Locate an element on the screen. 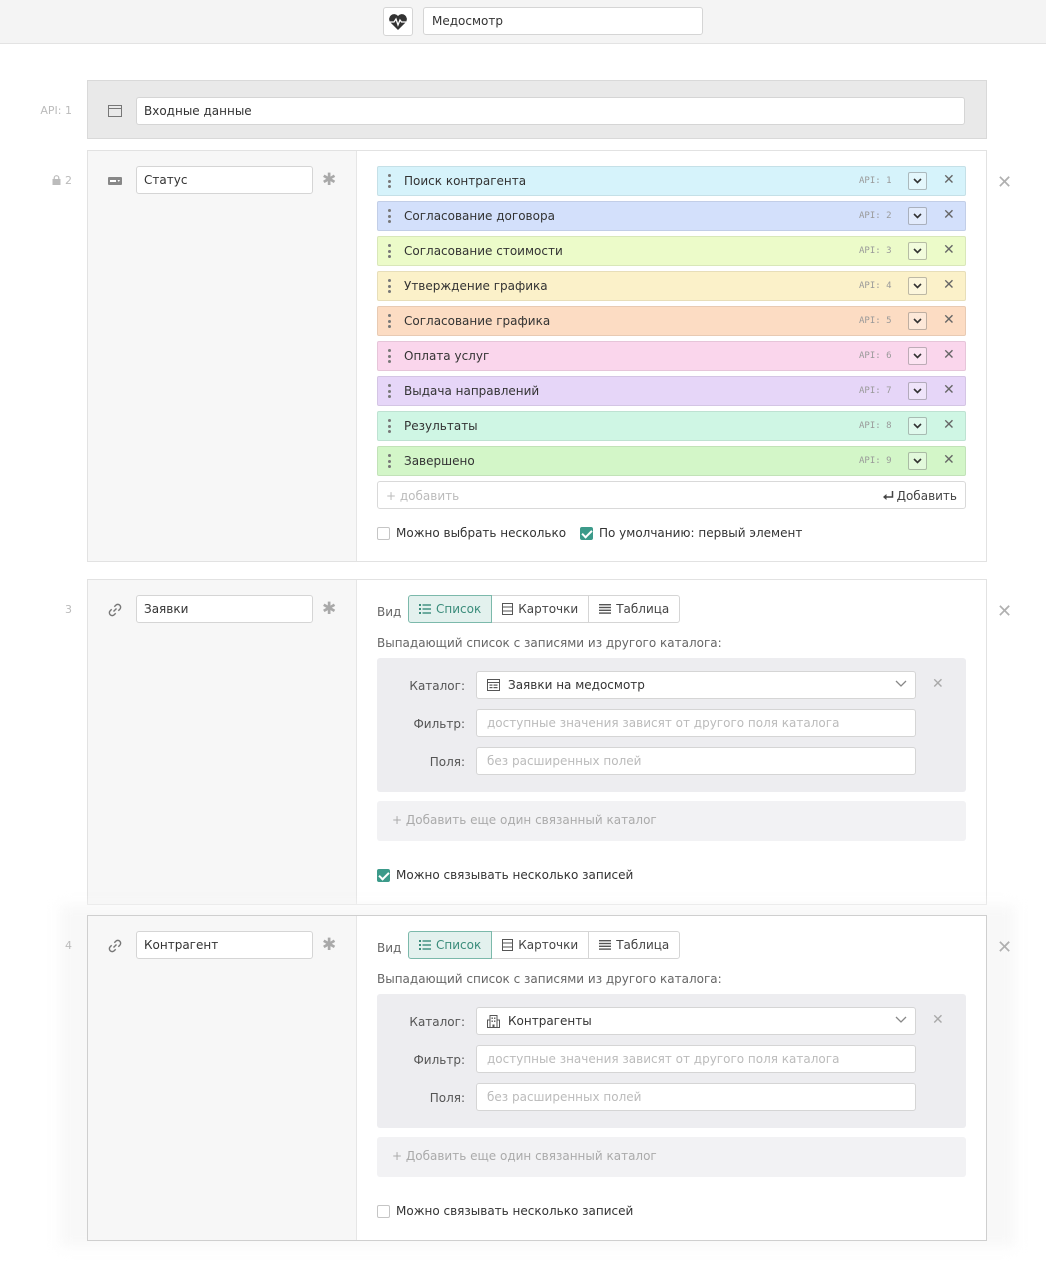 The width and height of the screenshot is (1046, 1276). enter-icon is located at coordinates (887, 495).